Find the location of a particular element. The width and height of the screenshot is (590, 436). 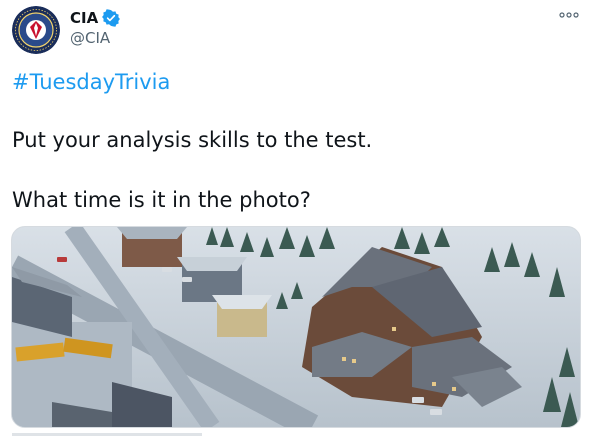

avatar is located at coordinates (36, 30).